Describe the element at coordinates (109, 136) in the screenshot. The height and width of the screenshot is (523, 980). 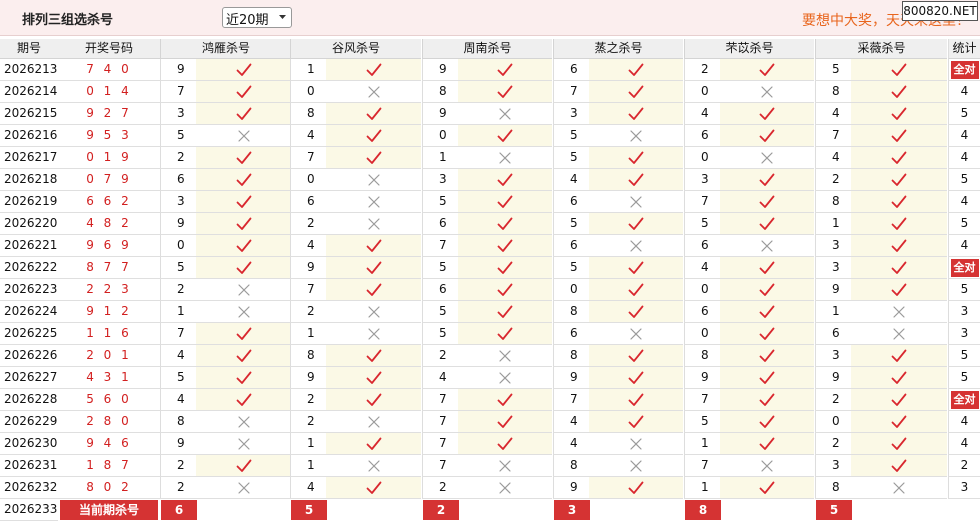
I see `draw-number-cell: 9 5 3` at that location.